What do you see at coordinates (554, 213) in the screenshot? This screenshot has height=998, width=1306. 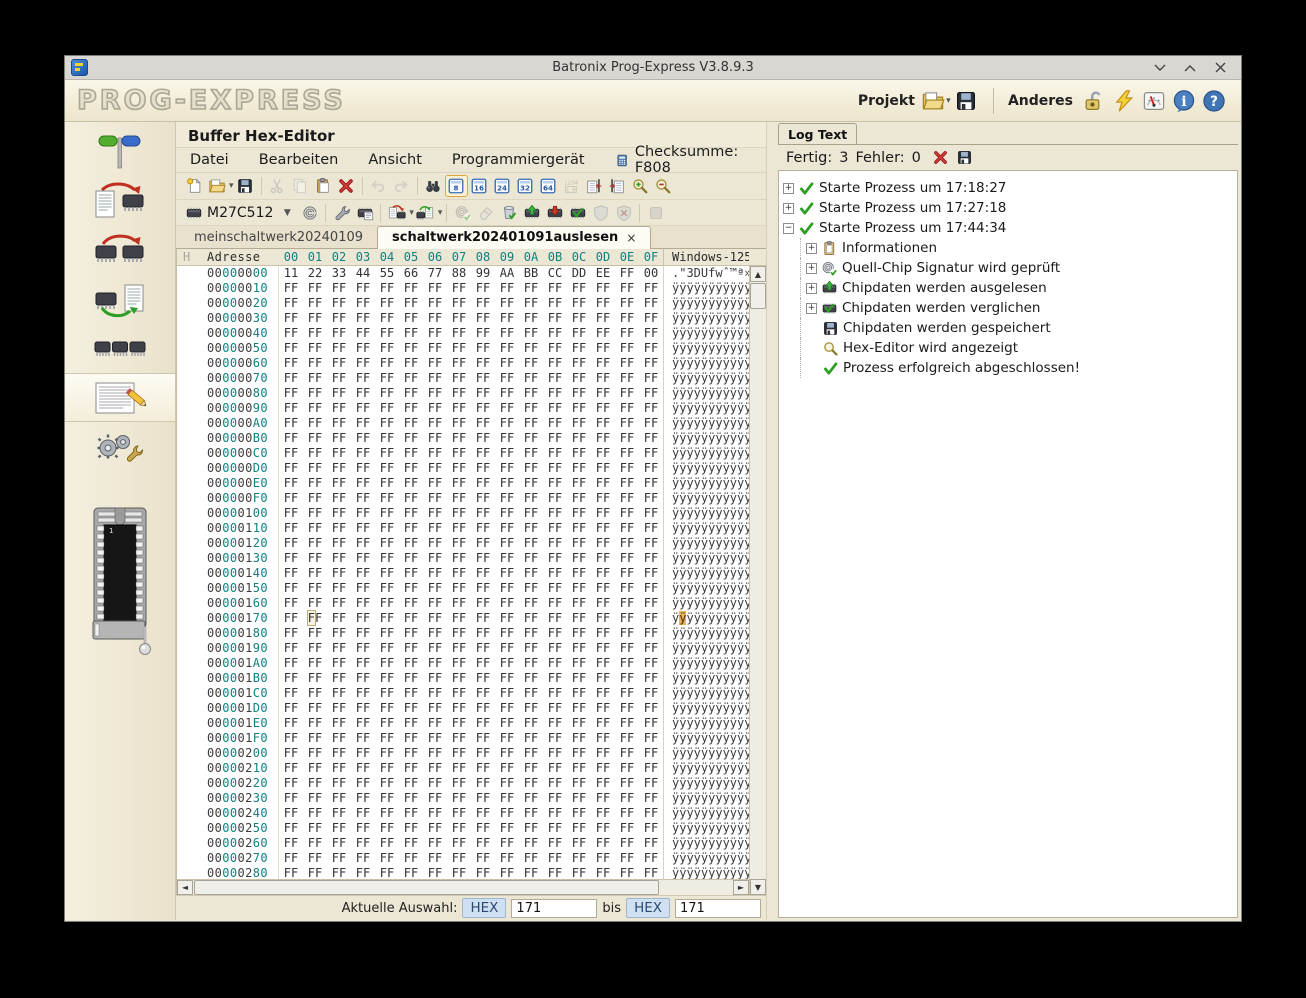 I see `chip-down-button` at bounding box center [554, 213].